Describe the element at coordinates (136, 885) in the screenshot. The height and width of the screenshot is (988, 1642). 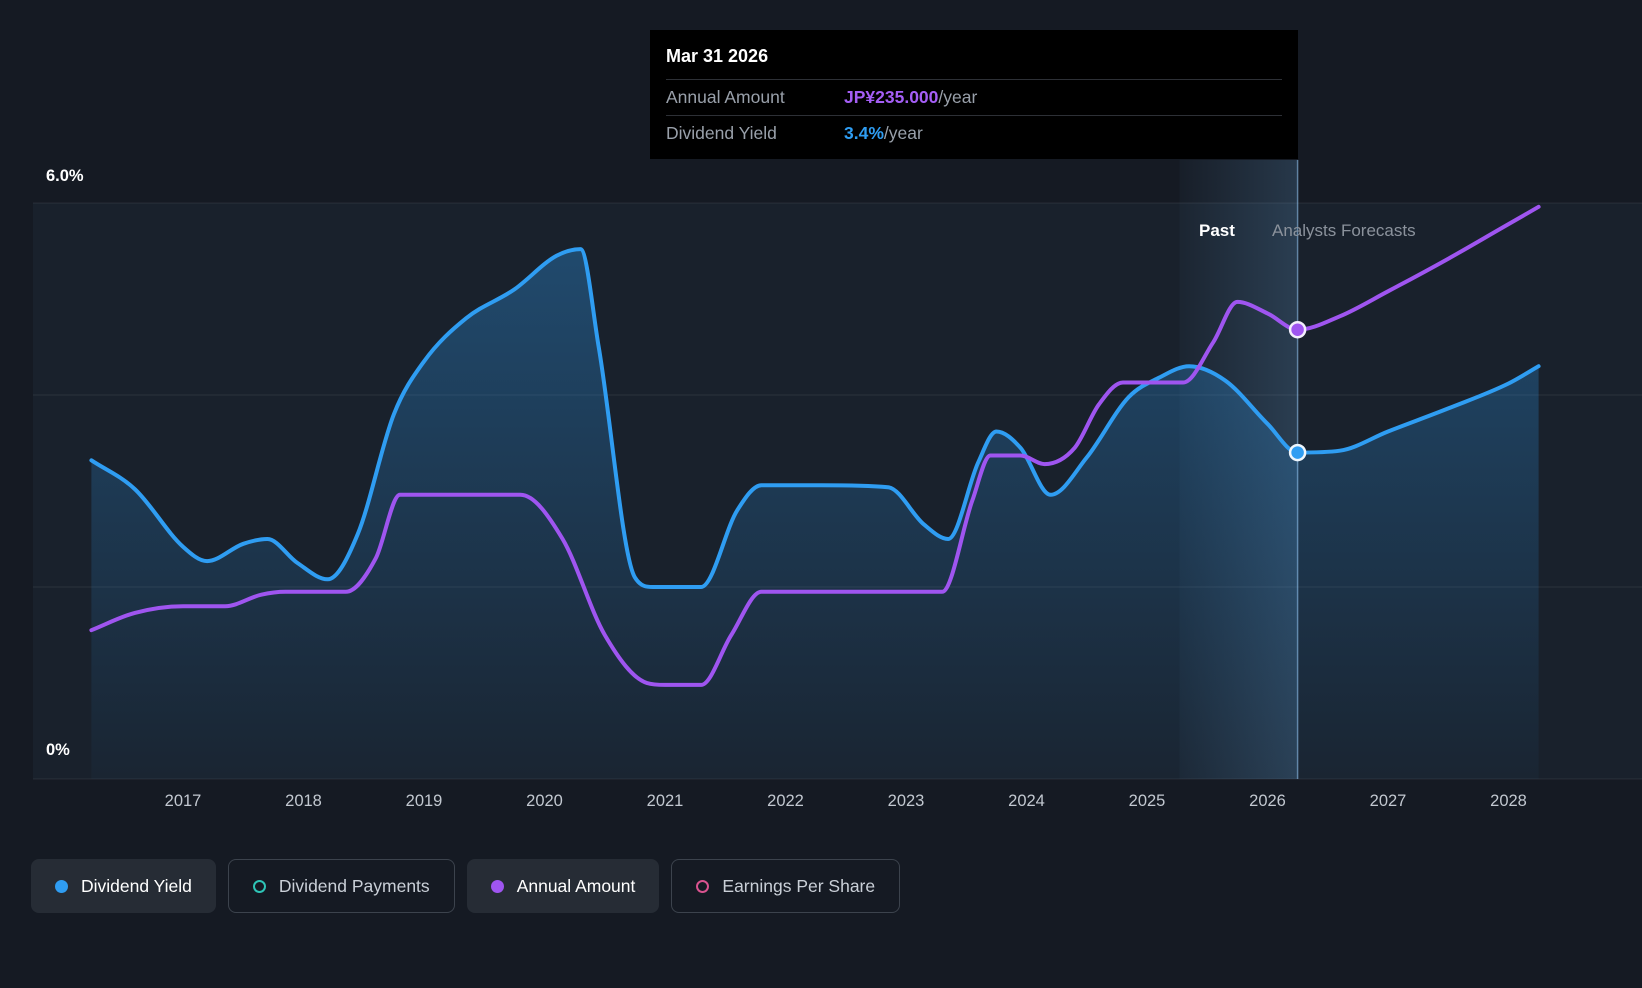
I see `legend-label: Dividend Yield` at that location.